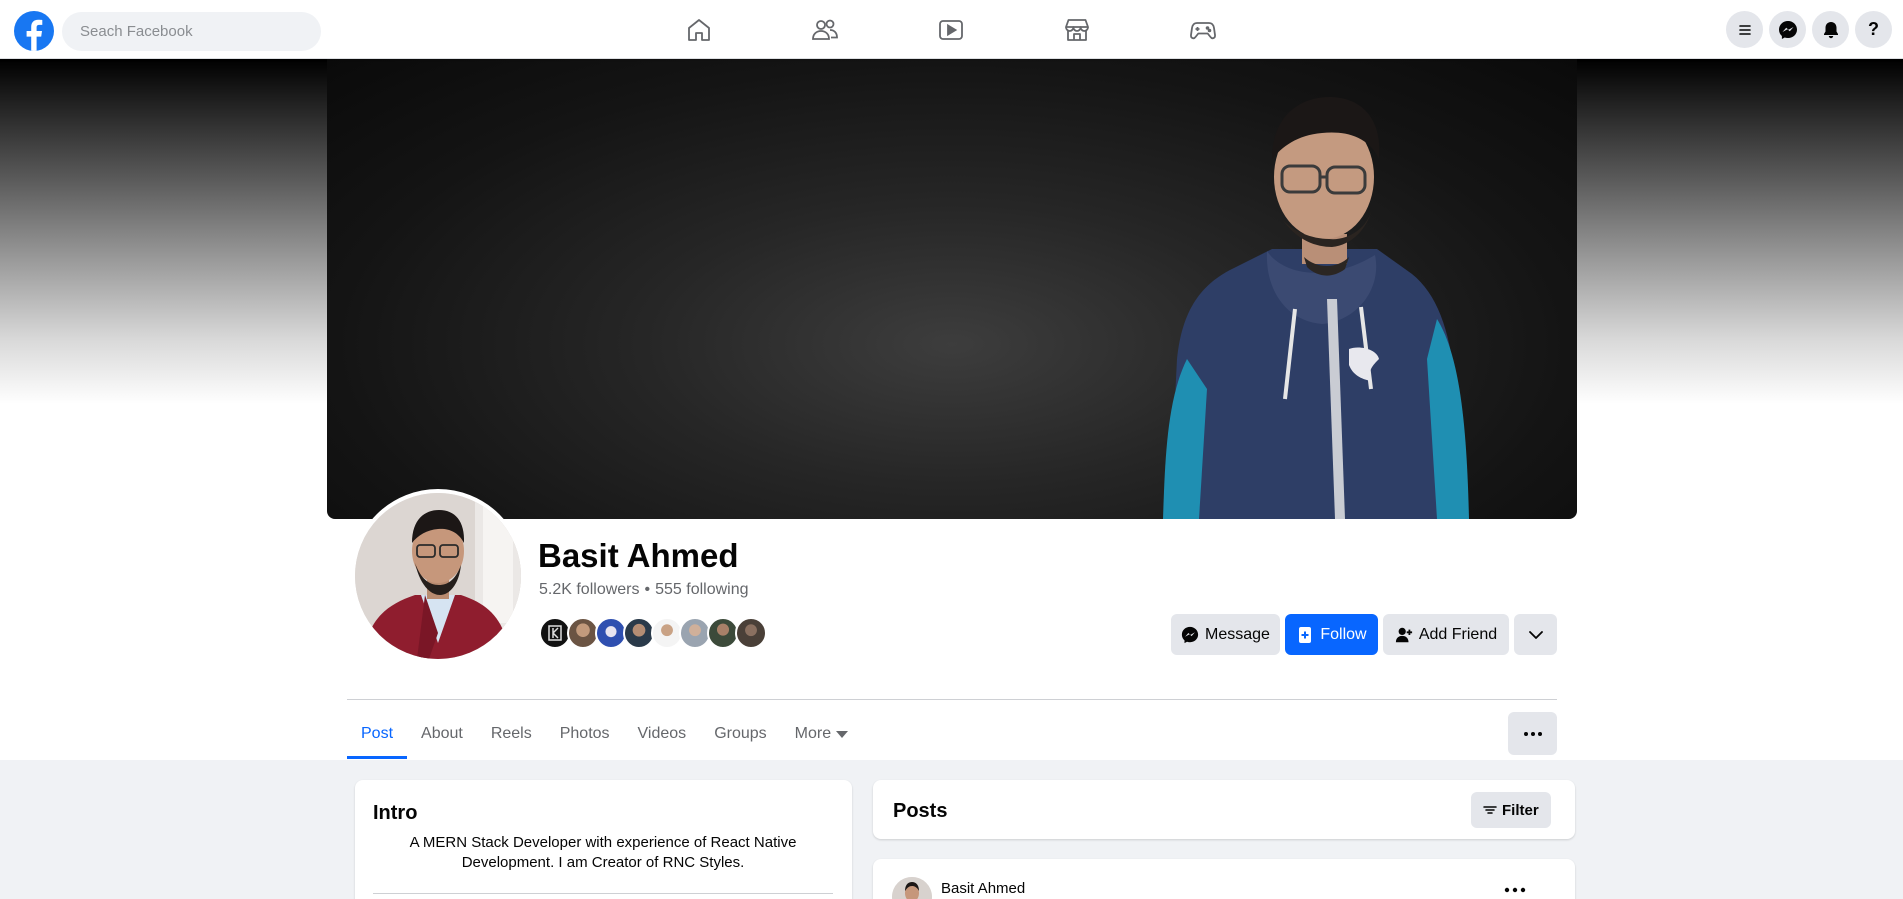 This screenshot has width=1903, height=899. What do you see at coordinates (1490, 810) in the screenshot?
I see `filter-icon` at bounding box center [1490, 810].